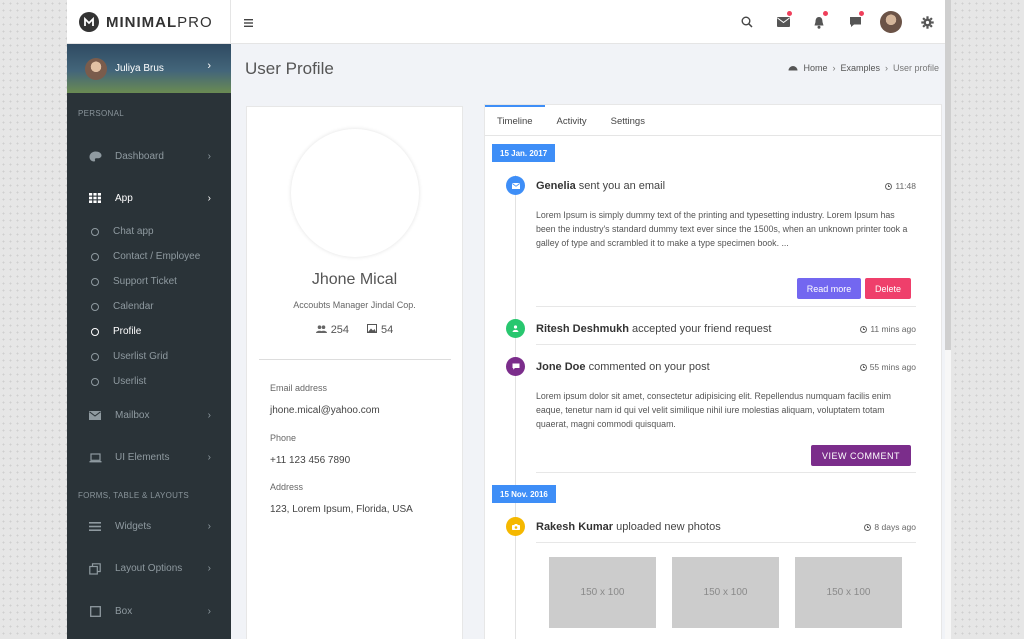  What do you see at coordinates (325, 399) in the screenshot?
I see `email-info: Email address jhone.mical@yahoo.com` at bounding box center [325, 399].